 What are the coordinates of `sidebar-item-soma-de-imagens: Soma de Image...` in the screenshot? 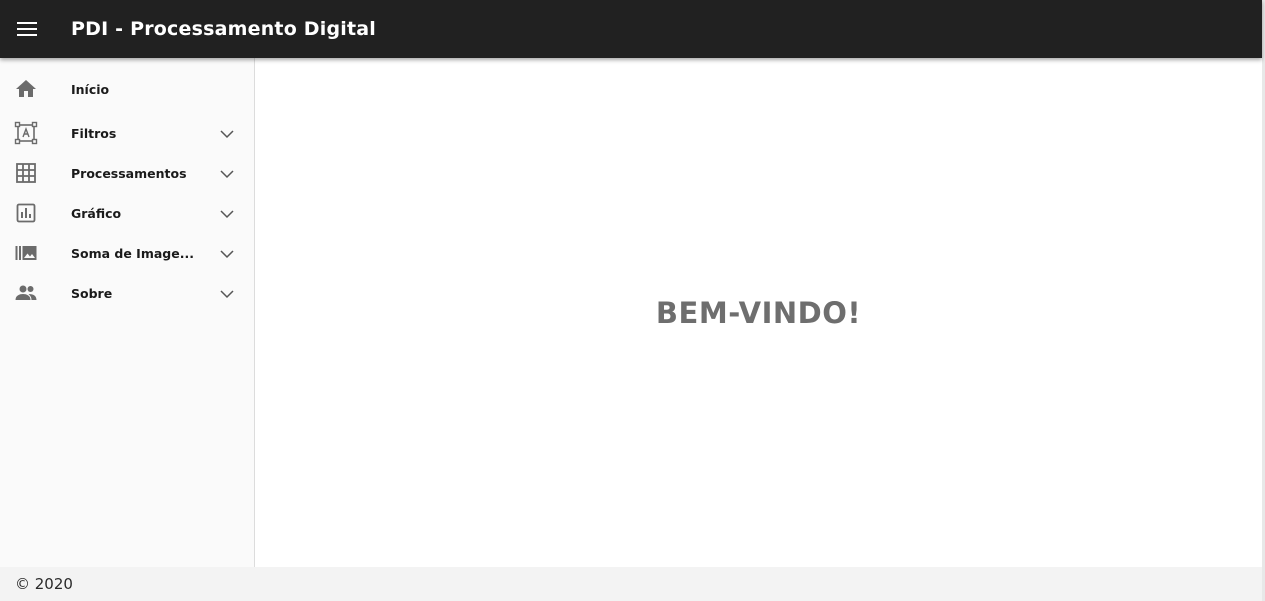 It's located at (127, 253).